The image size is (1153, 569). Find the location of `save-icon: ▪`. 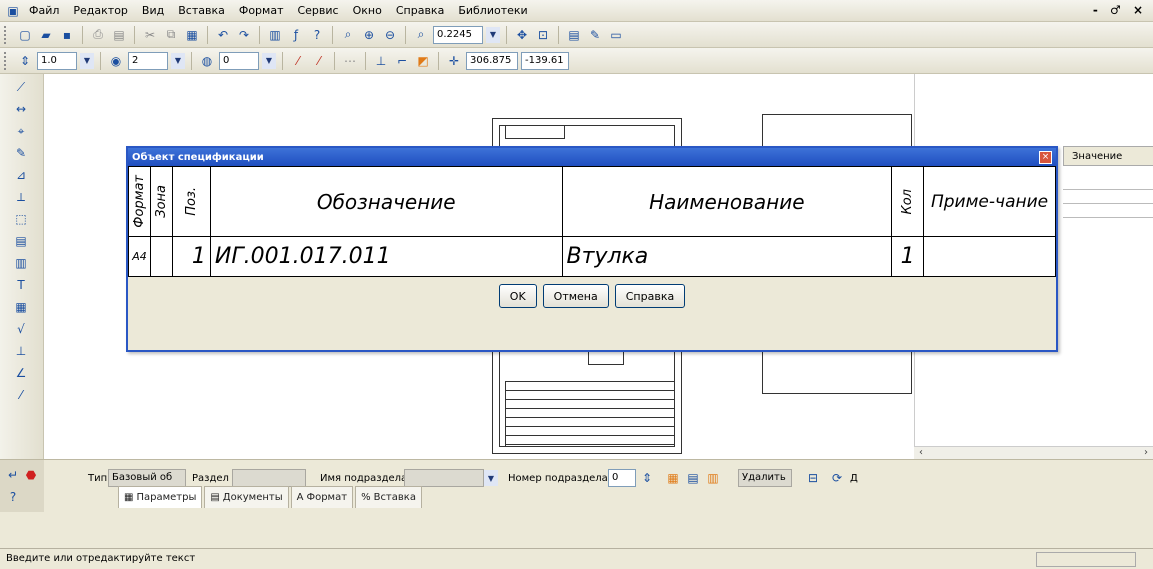

save-icon: ▪ is located at coordinates (67, 35).